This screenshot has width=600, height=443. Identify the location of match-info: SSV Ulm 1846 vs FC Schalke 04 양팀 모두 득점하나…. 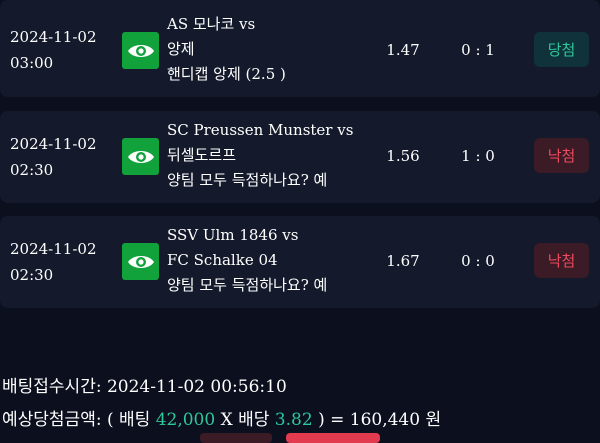
(269, 260).